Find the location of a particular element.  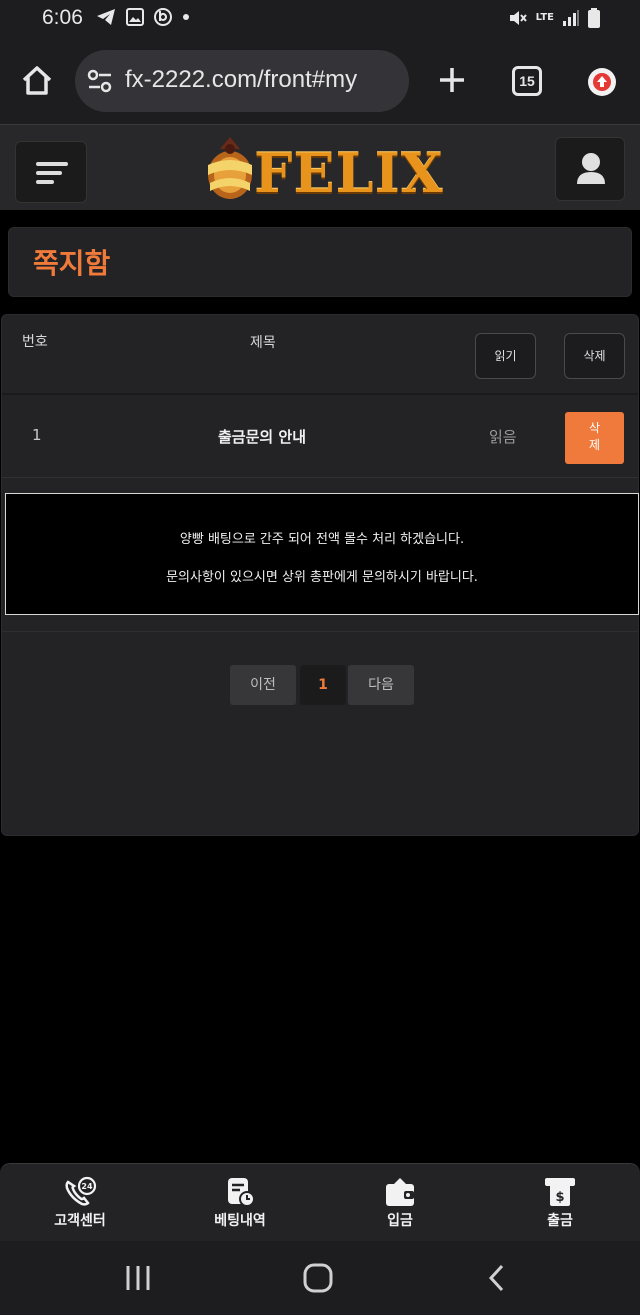

b-app-icon is located at coordinates (163, 17).